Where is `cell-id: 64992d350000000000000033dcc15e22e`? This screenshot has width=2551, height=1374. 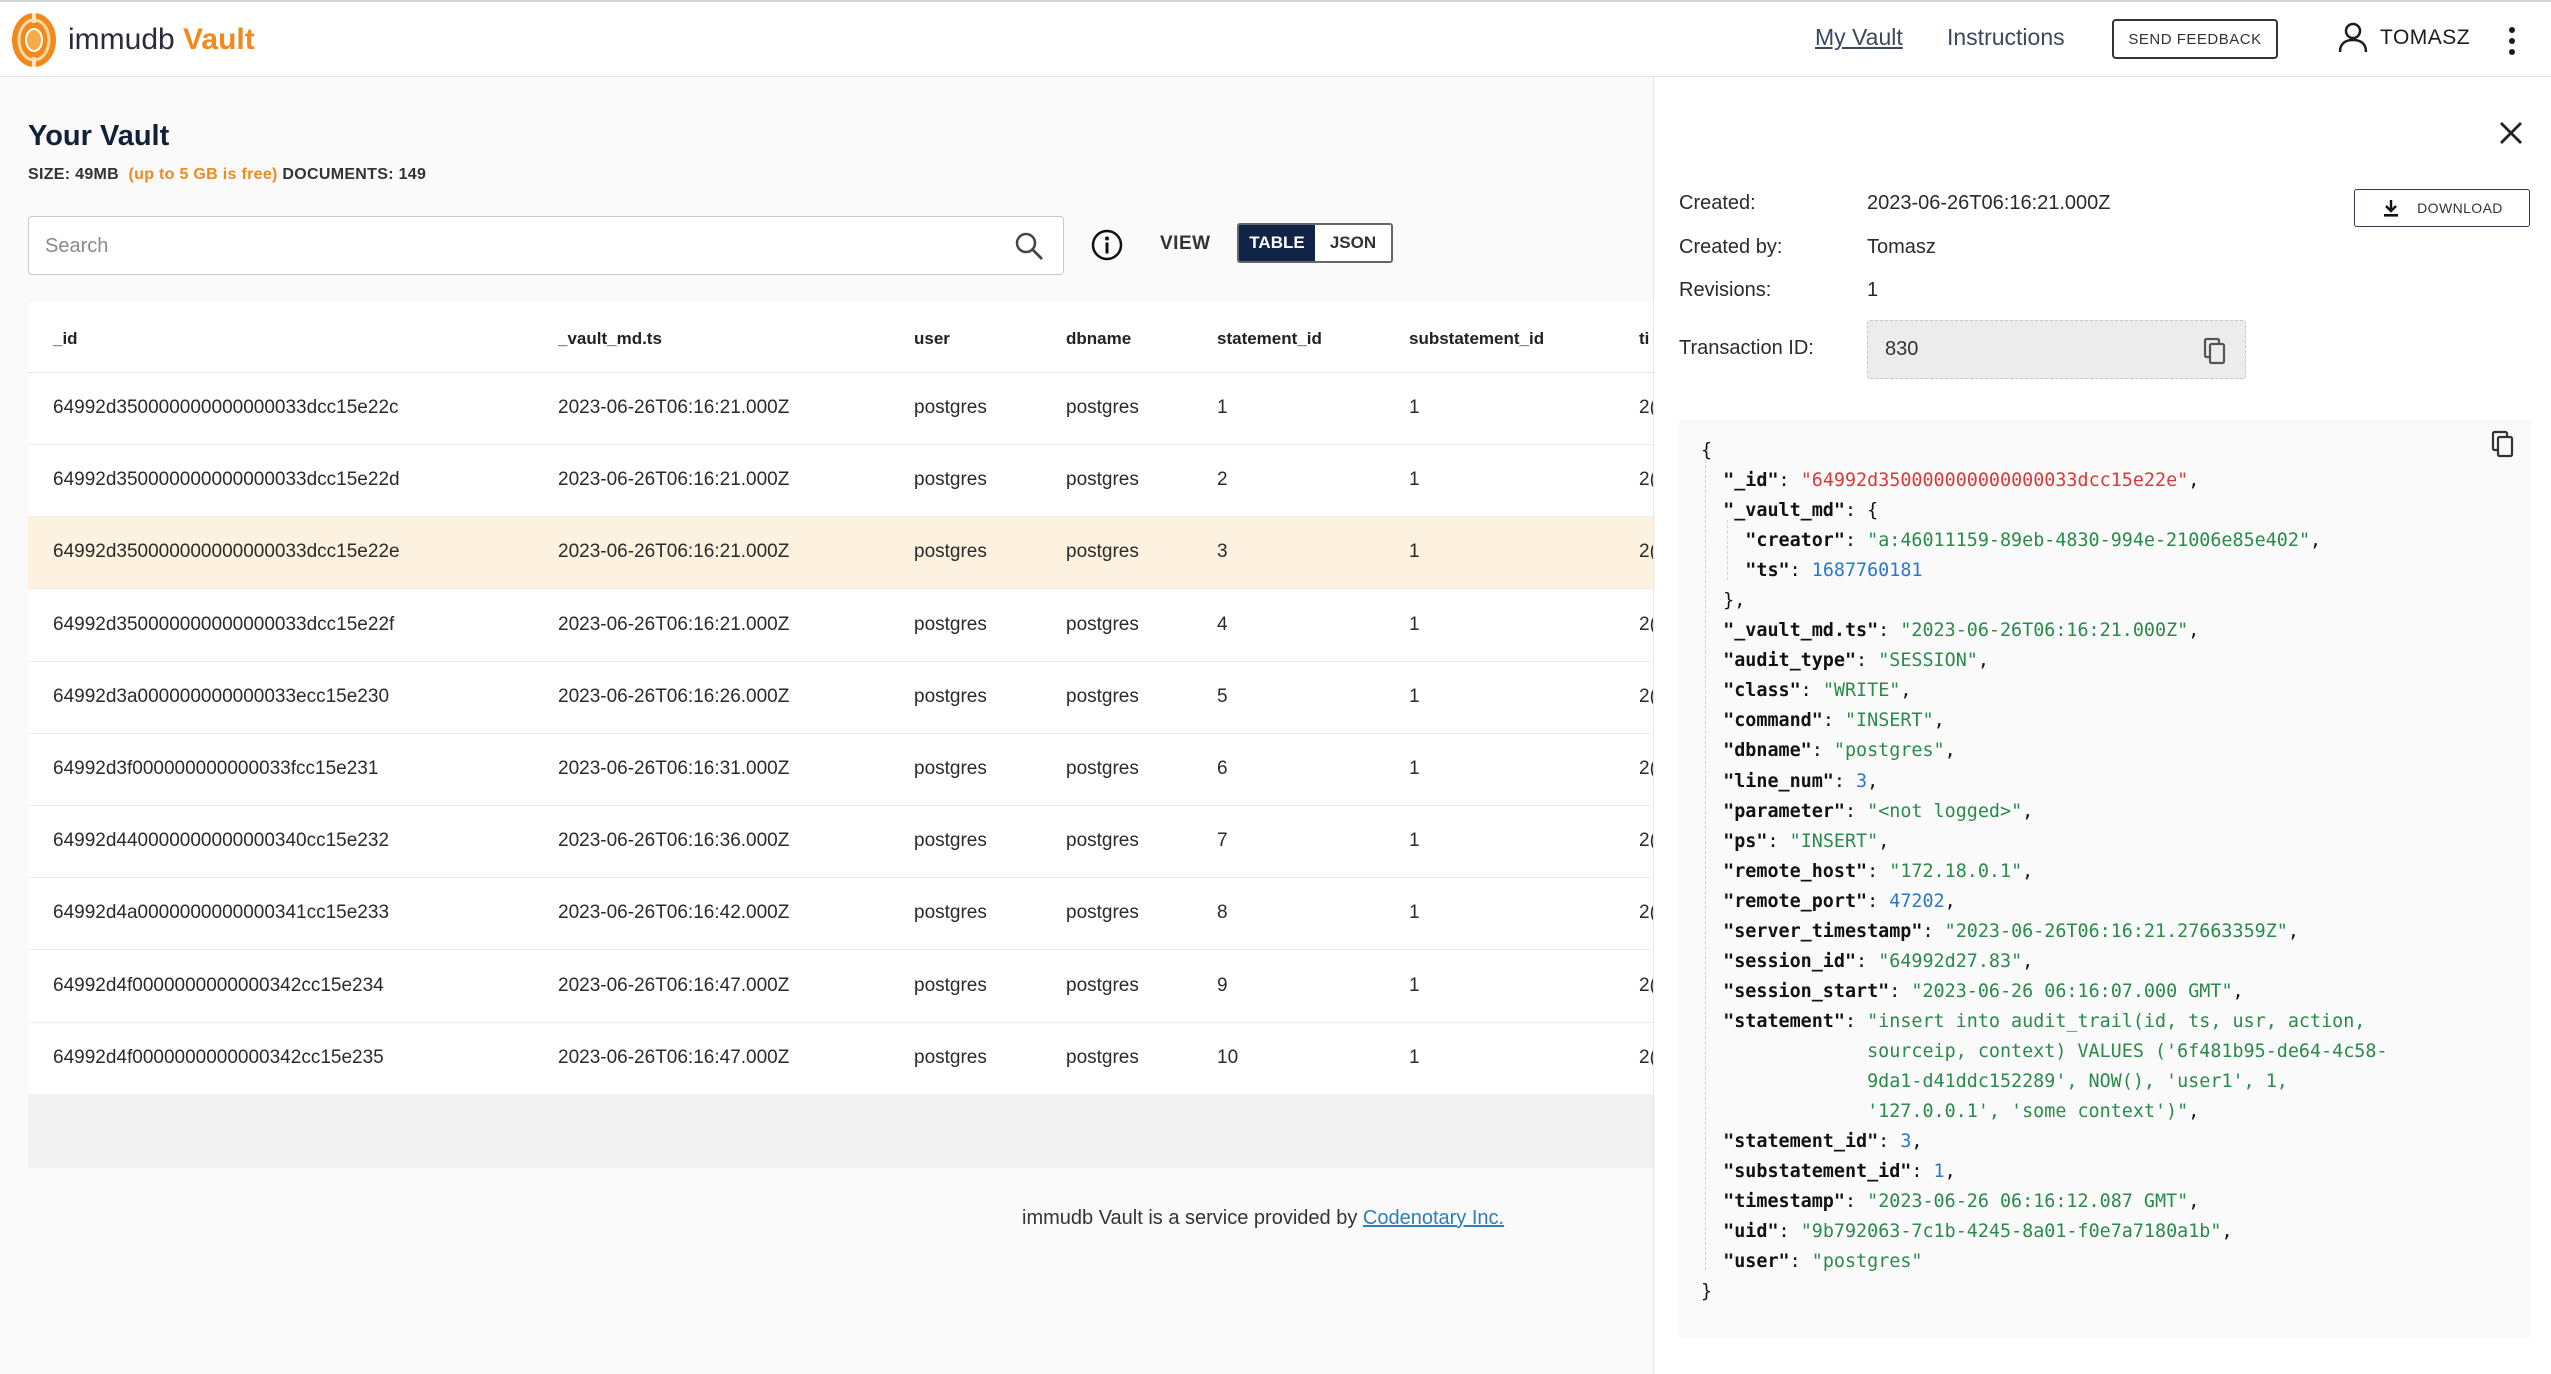
cell-id: 64992d350000000000000033dcc15e22e is located at coordinates (226, 552).